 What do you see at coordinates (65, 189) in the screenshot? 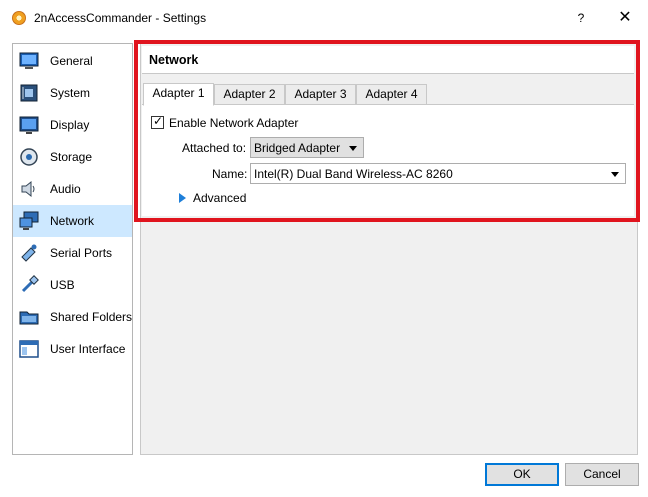
I see `sidebar-item-label: Audio` at bounding box center [65, 189].